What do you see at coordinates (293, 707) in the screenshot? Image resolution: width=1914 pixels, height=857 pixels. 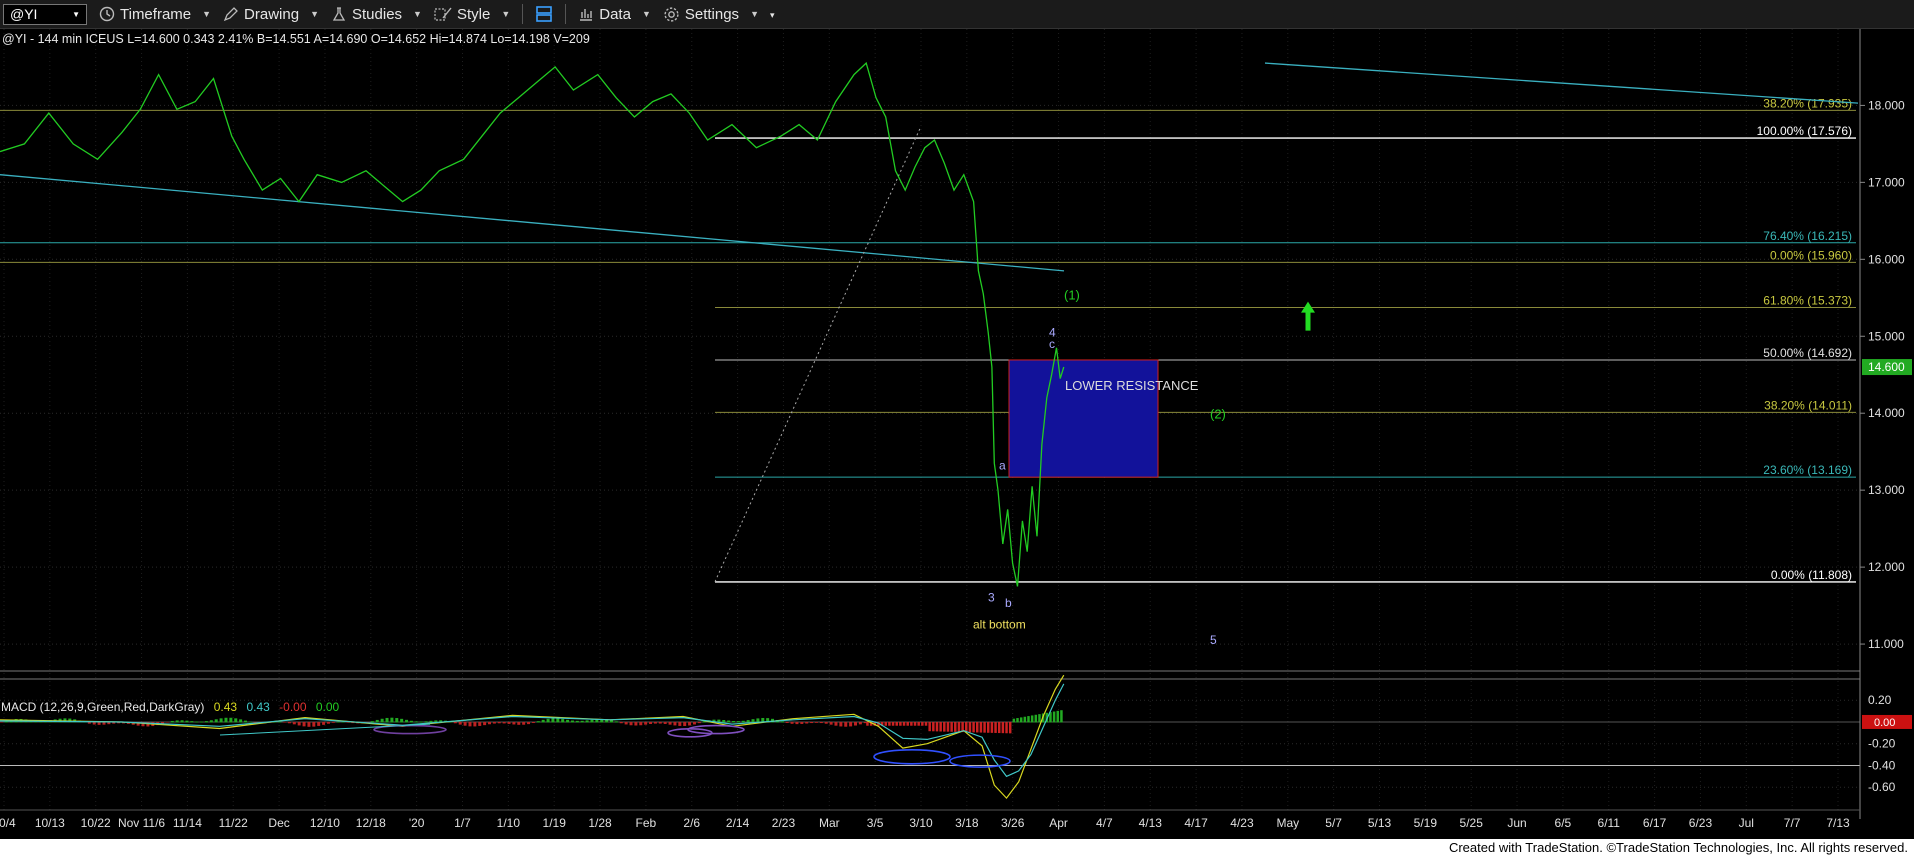 I see `macd-value-3: -0.00` at bounding box center [293, 707].